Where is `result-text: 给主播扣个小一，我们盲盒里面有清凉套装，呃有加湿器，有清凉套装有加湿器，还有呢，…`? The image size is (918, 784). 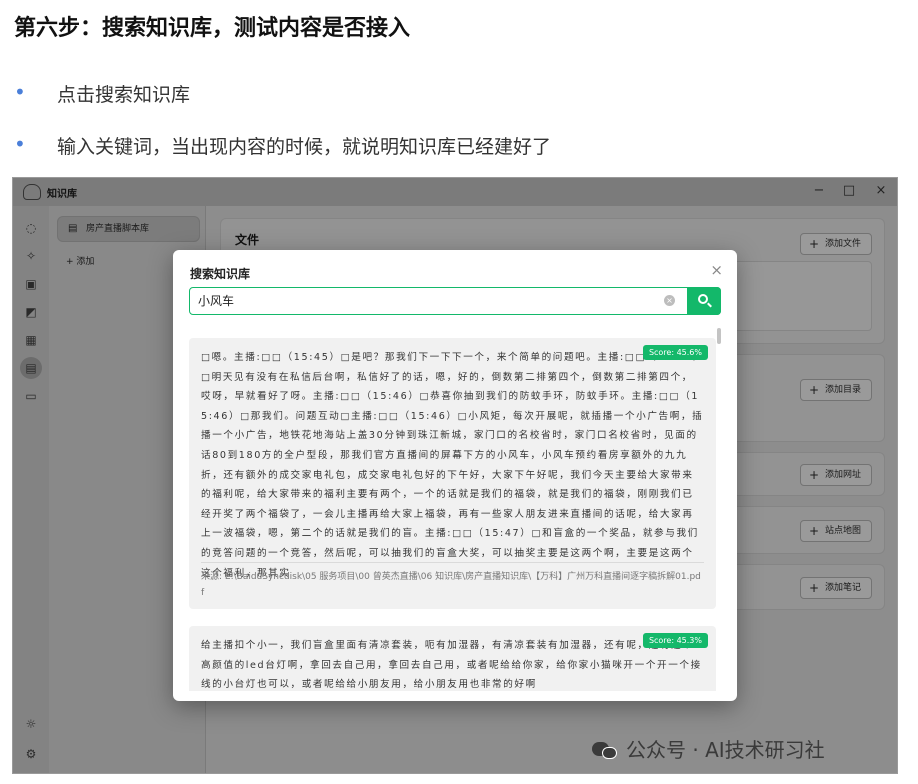
result-text: 给主播扣个小一，我们盲盒里面有清凉套装，呃有加湿器，有清凉套装有加湿器，还有呢，… is located at coordinates (451, 665).